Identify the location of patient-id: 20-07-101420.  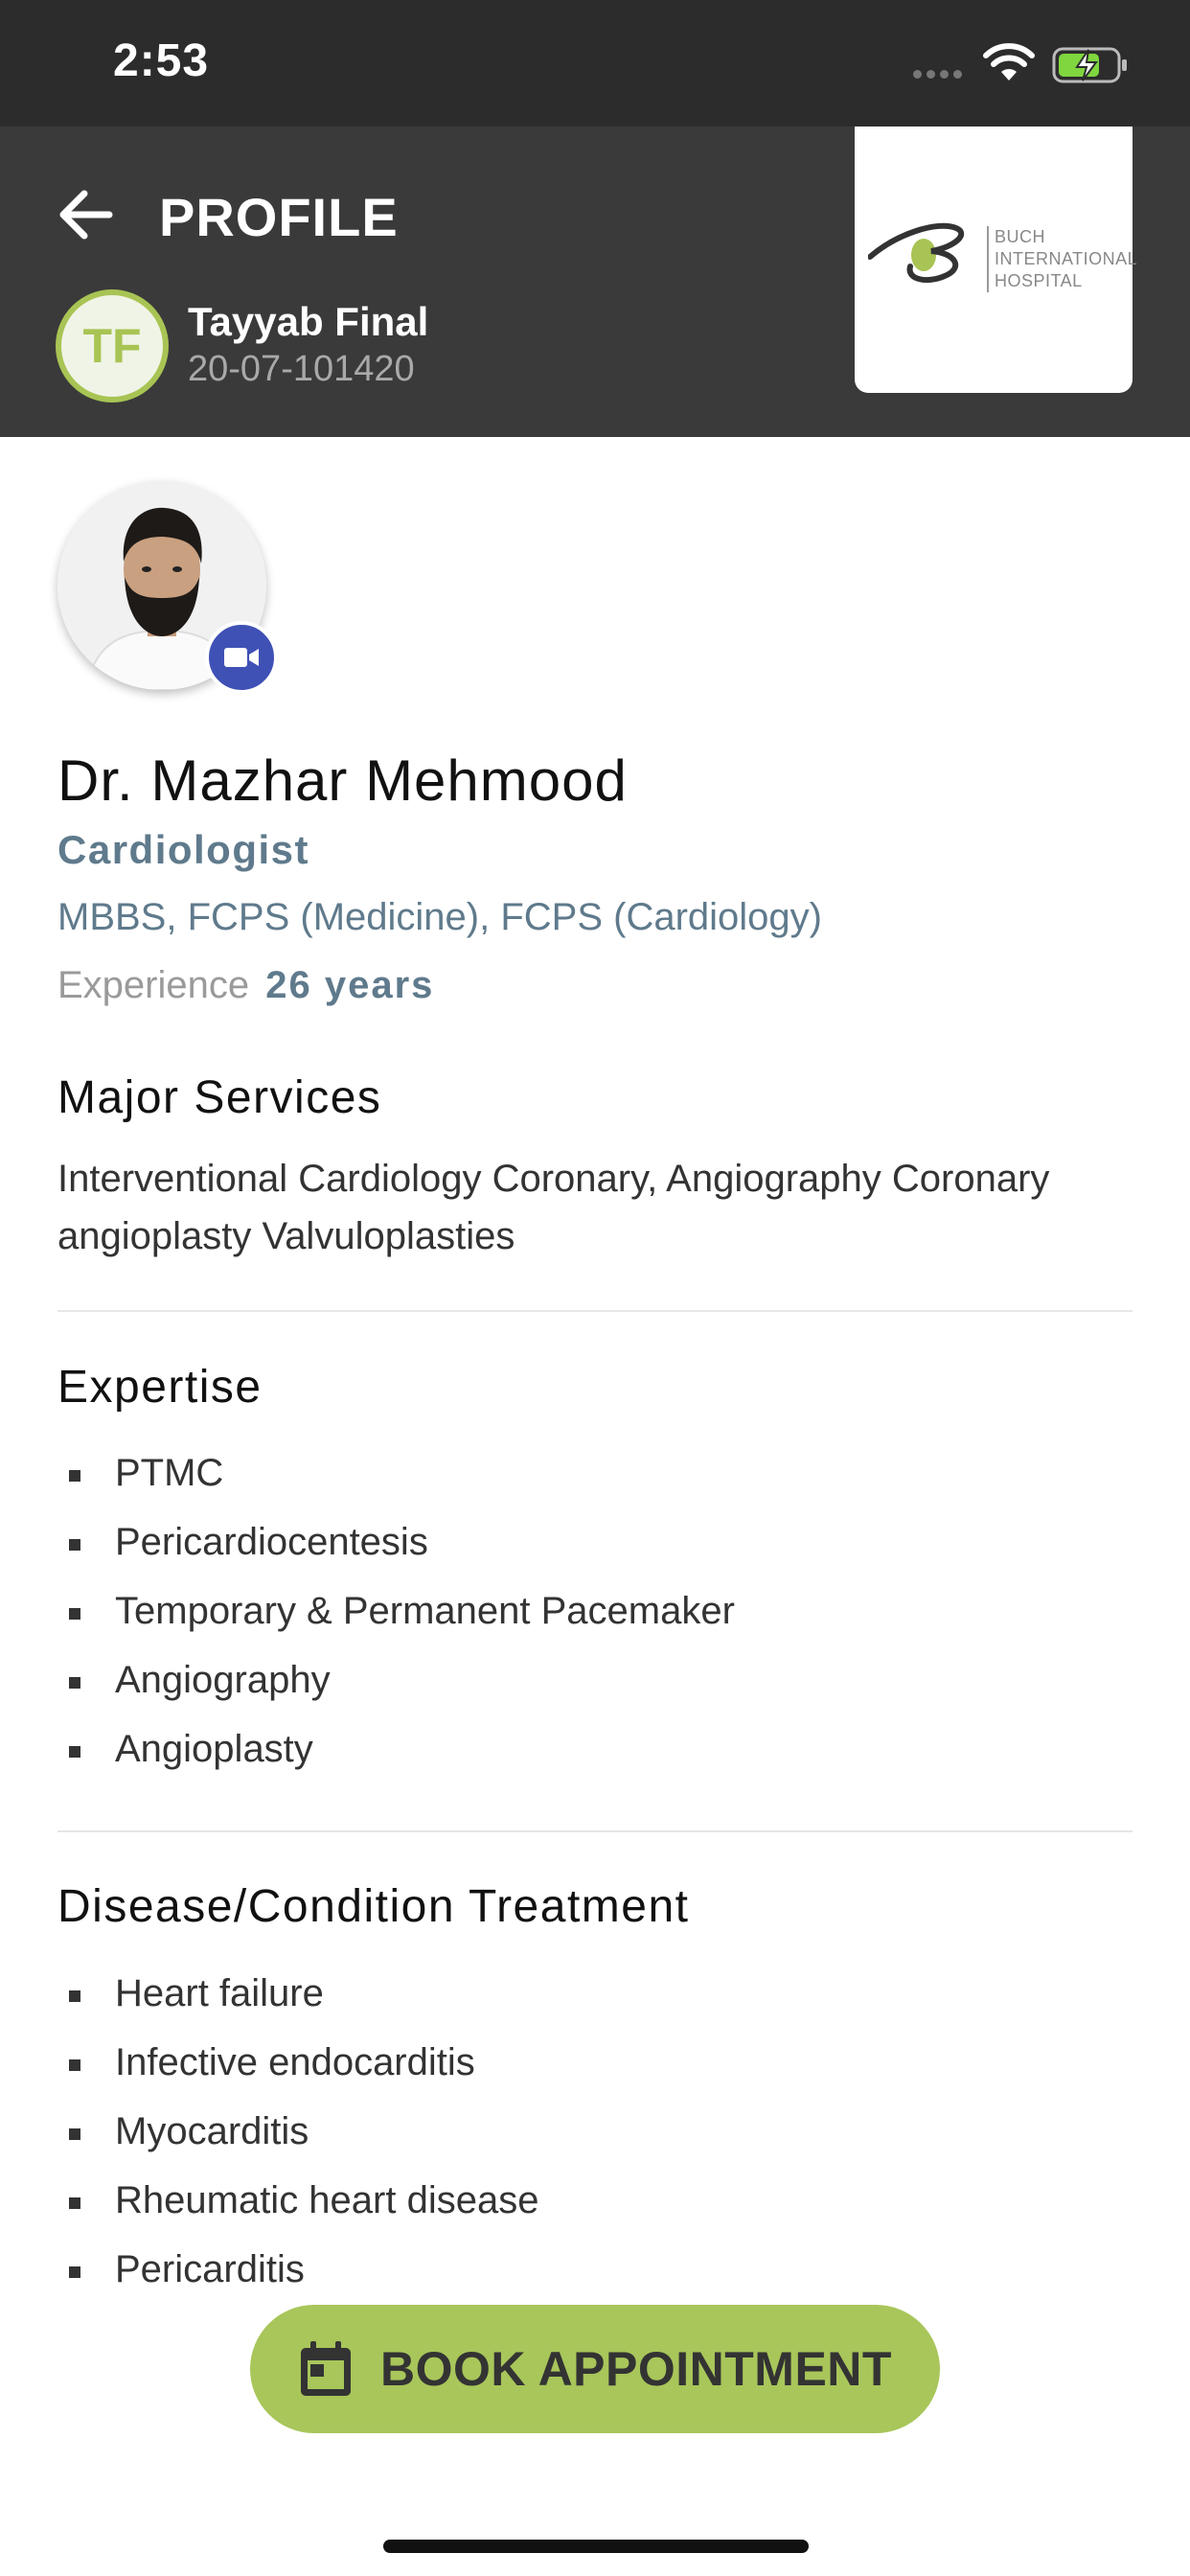
(302, 369).